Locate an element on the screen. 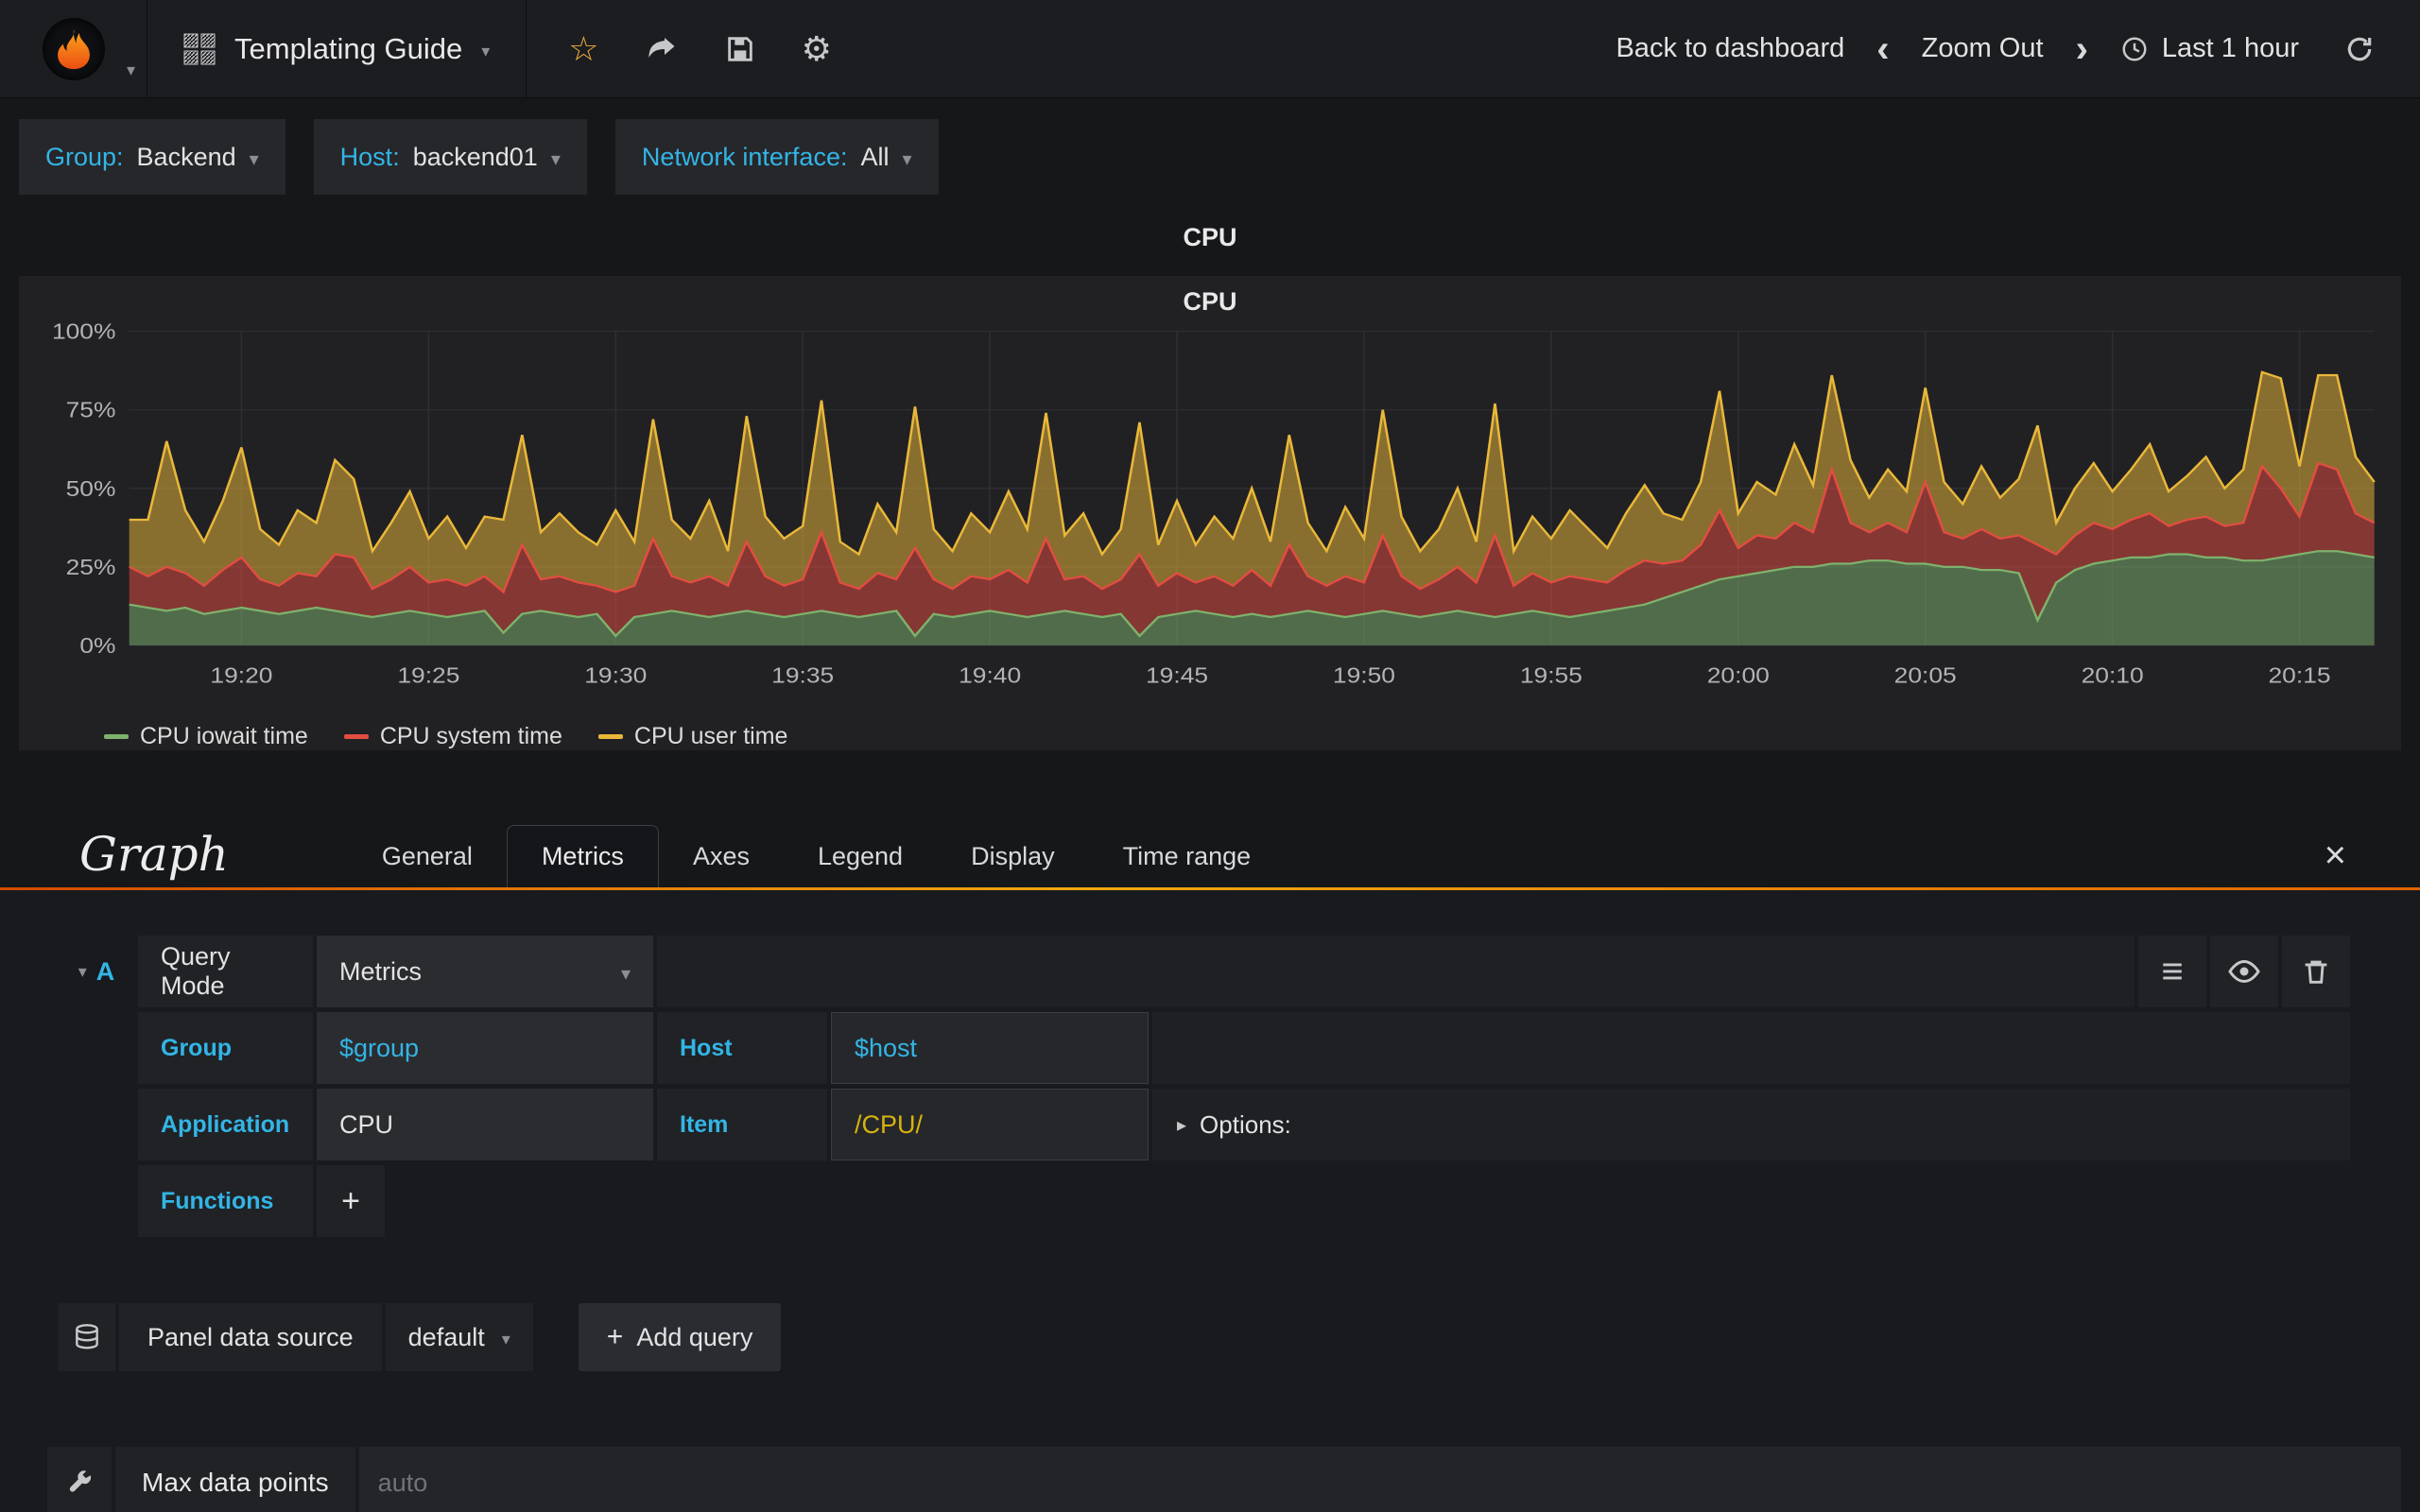 Image resolution: width=2420 pixels, height=1512 pixels. wrench-icon-cell is located at coordinates (79, 1479).